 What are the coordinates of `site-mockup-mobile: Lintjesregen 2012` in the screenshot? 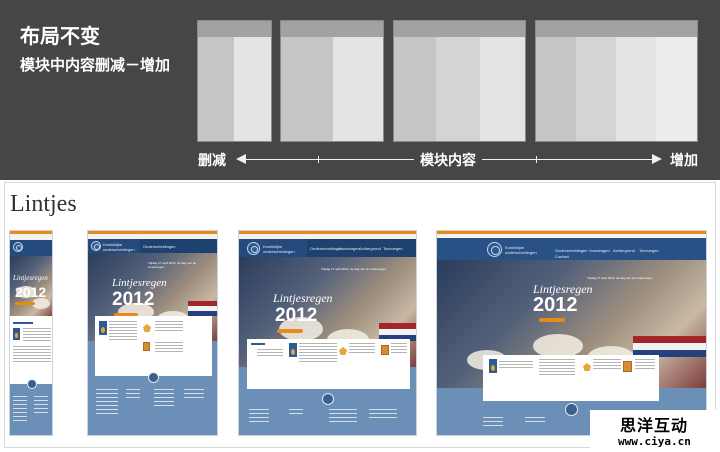 It's located at (31, 333).